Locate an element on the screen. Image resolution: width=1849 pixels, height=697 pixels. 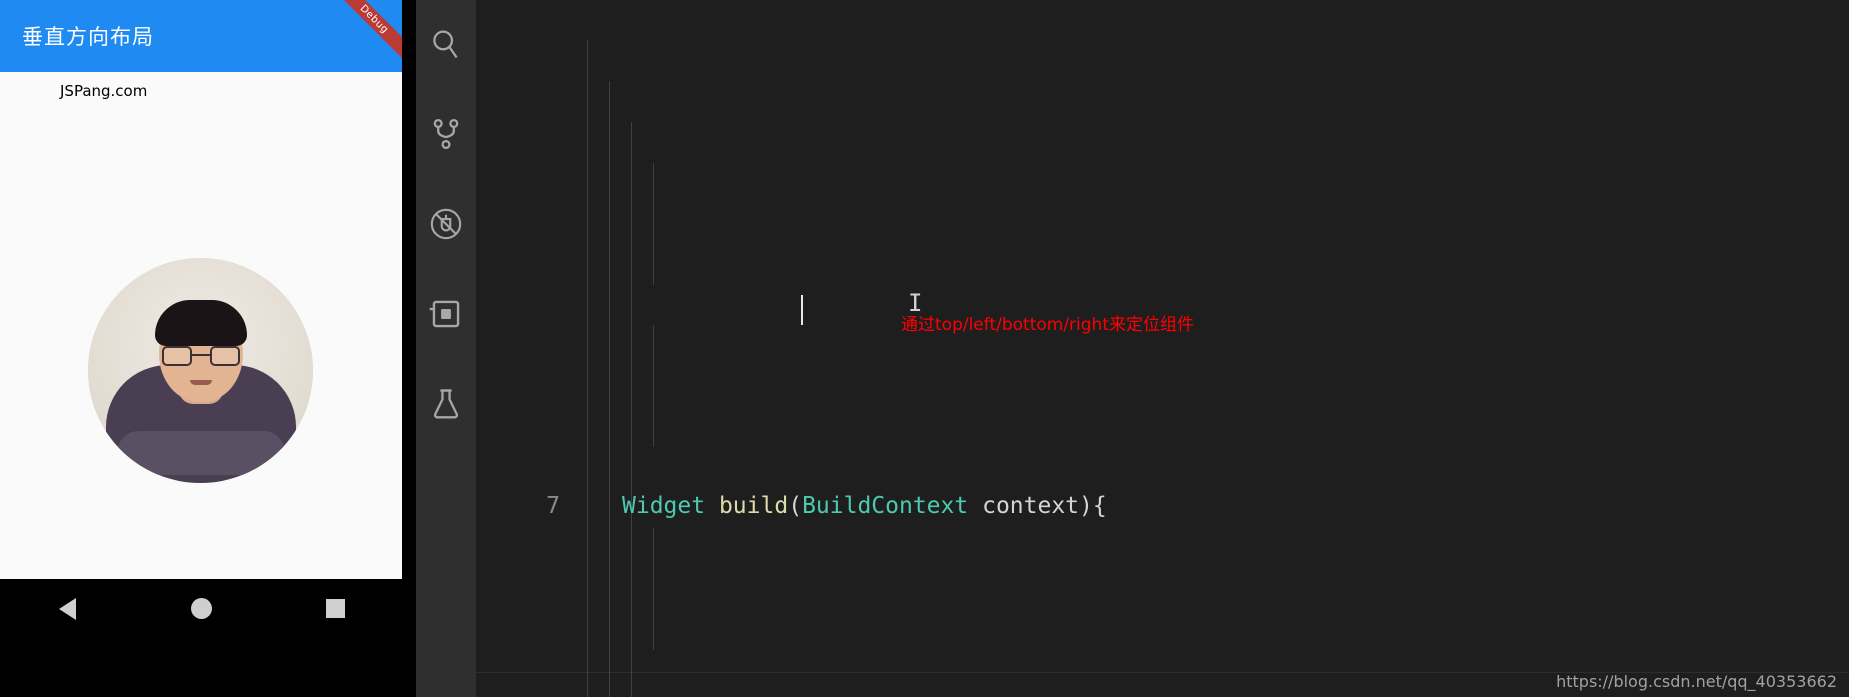
glasses-bridge is located at coordinates (200, 355).